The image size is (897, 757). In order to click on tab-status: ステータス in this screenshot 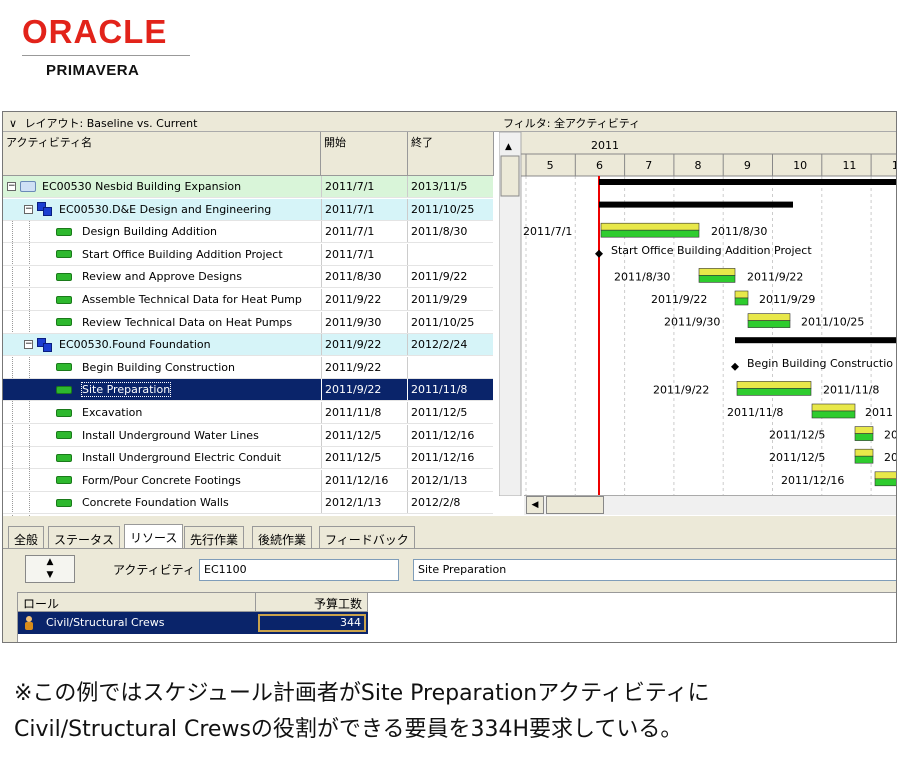, I will do `click(84, 537)`.